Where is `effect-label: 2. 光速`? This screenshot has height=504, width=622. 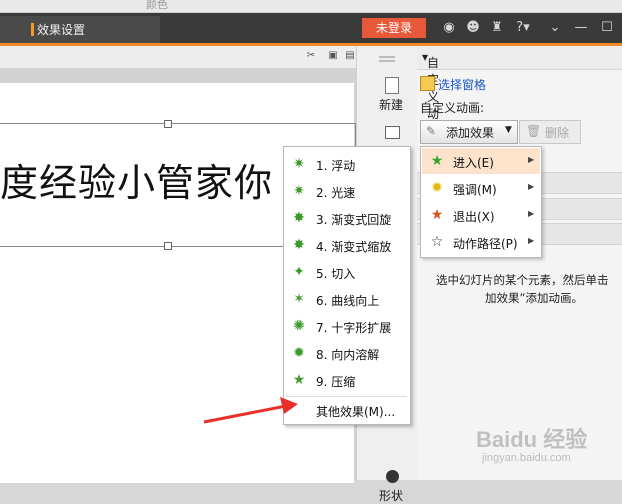 effect-label: 2. 光速 is located at coordinates (336, 193).